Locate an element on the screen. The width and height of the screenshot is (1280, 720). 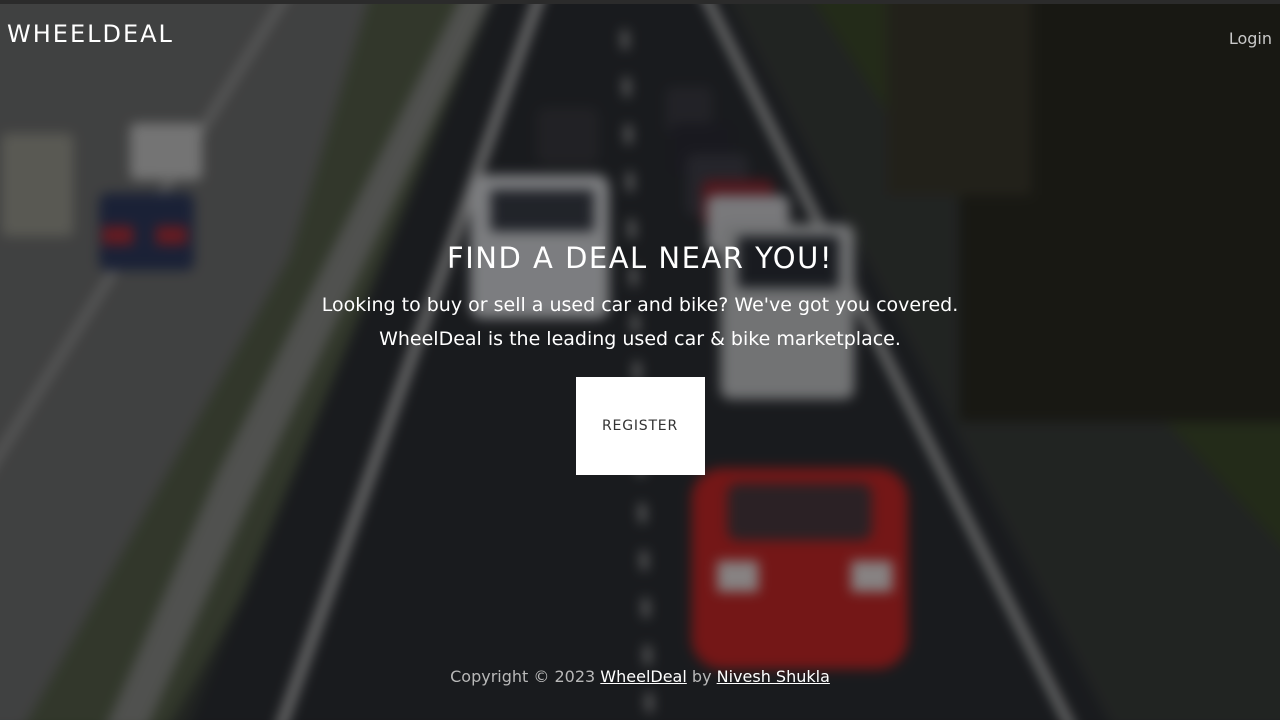
copyright-text: Copyright © 2023 is located at coordinates (523, 676).